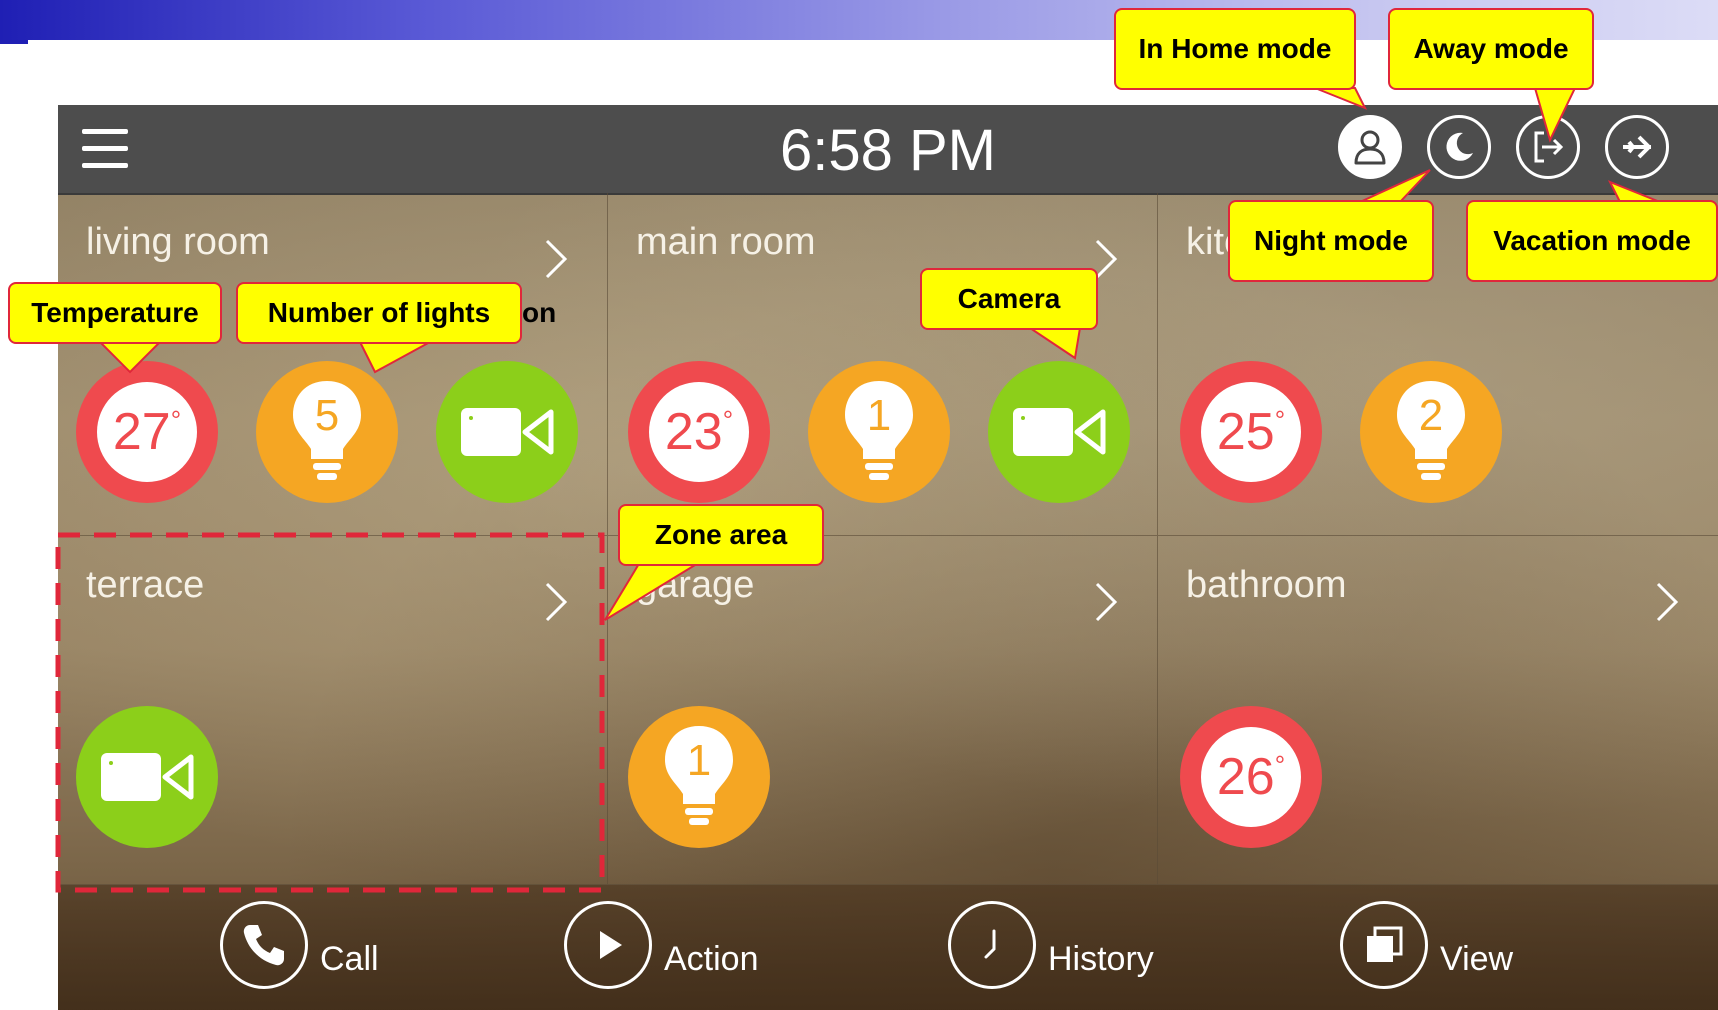 The height and width of the screenshot is (1010, 1718). What do you see at coordinates (1235, 49) in the screenshot?
I see `callout-in-home-mode: In Home mode` at bounding box center [1235, 49].